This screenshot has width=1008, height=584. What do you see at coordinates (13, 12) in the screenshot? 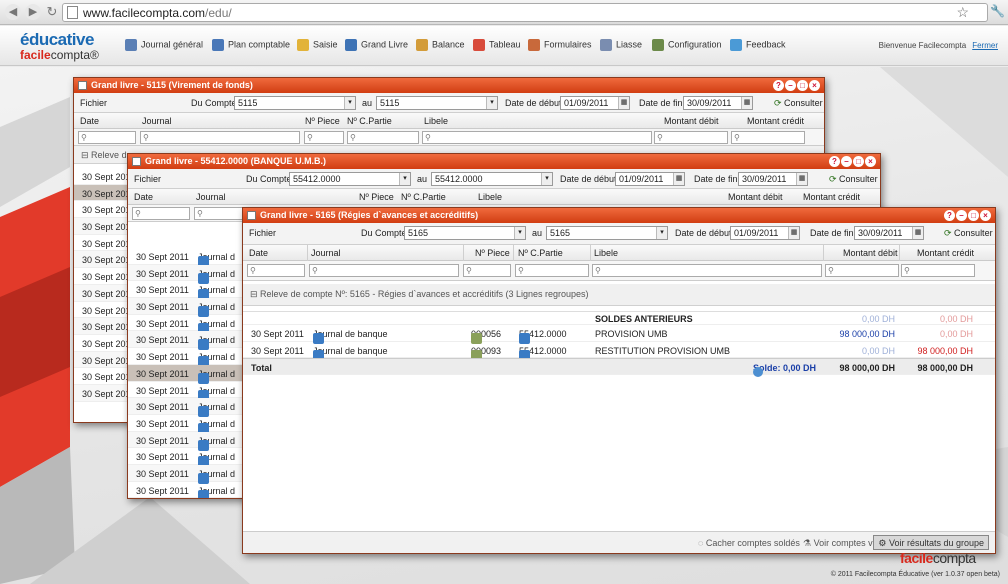
I see `back-icon: ◀` at bounding box center [13, 12].